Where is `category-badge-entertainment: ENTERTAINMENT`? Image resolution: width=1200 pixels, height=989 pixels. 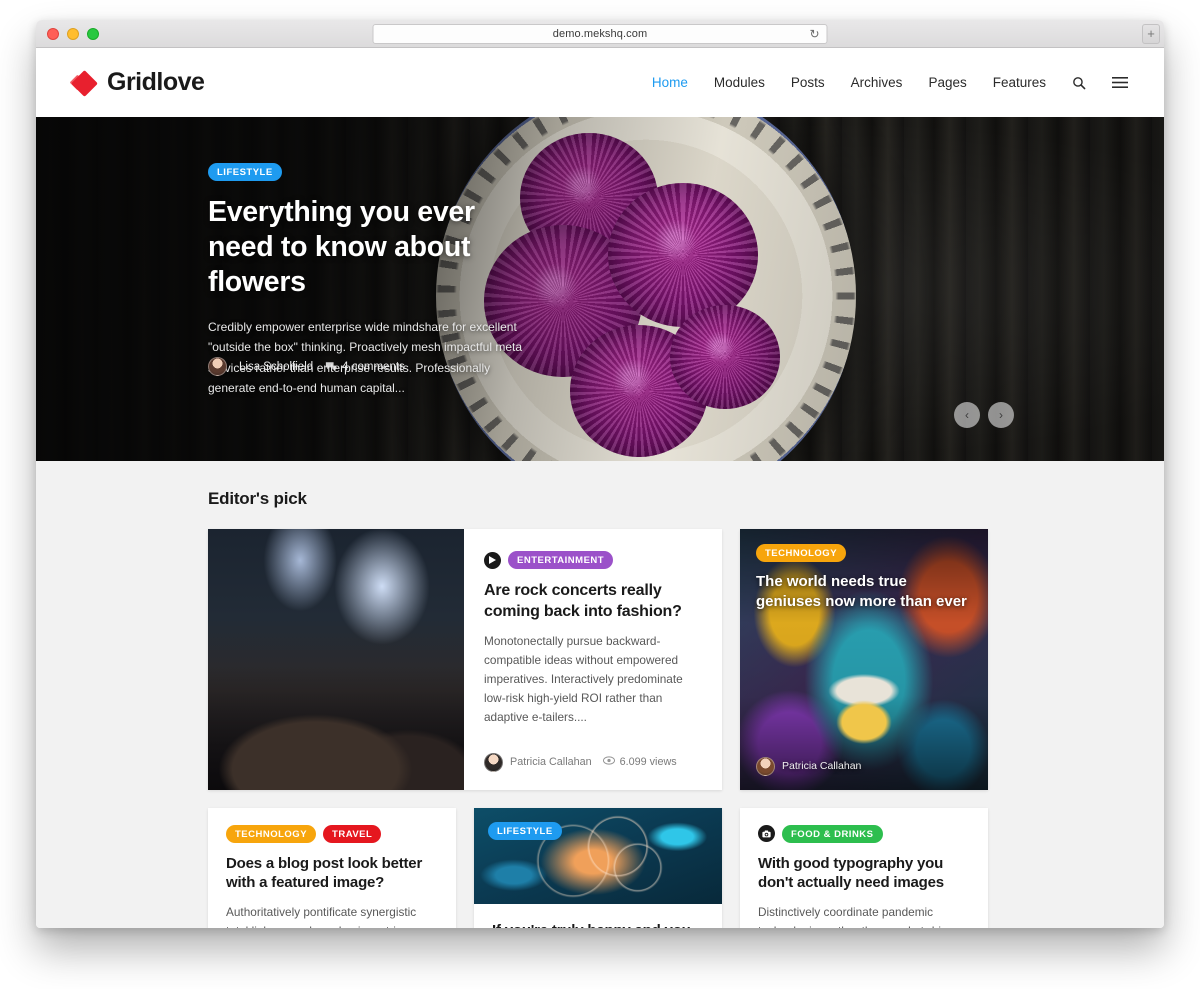
category-badge-entertainment: ENTERTAINMENT is located at coordinates (561, 560).